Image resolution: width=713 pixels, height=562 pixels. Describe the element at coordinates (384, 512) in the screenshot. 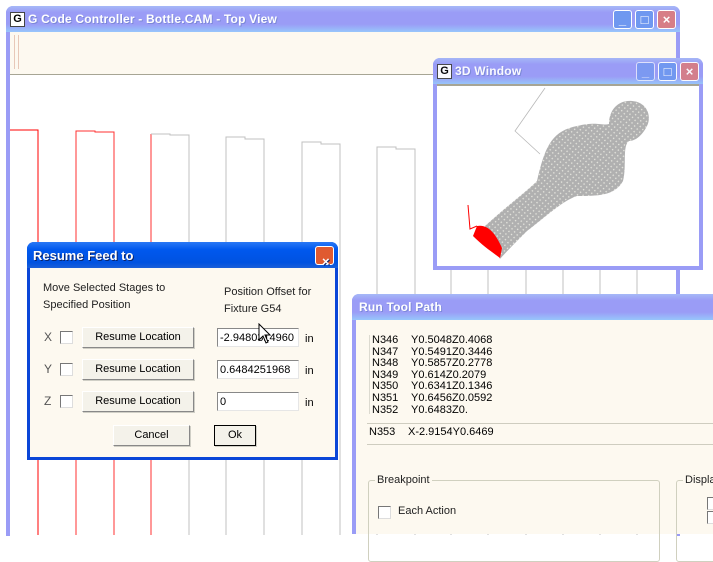

I see `each-action-checkbox` at that location.